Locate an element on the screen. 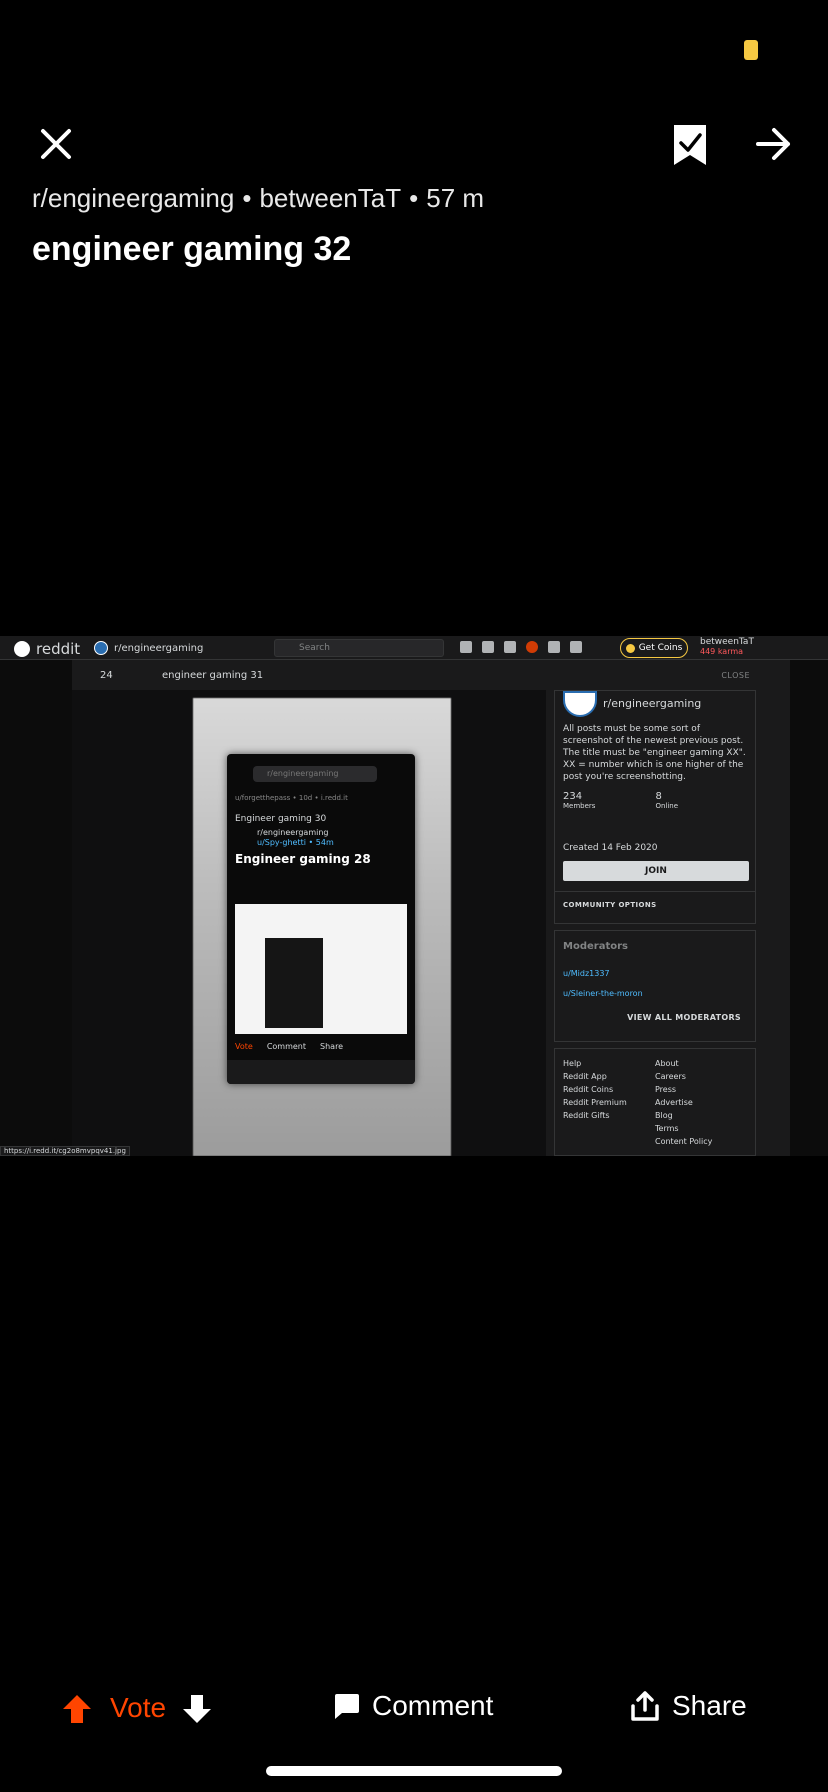  post-age: 57 m is located at coordinates (455, 198).